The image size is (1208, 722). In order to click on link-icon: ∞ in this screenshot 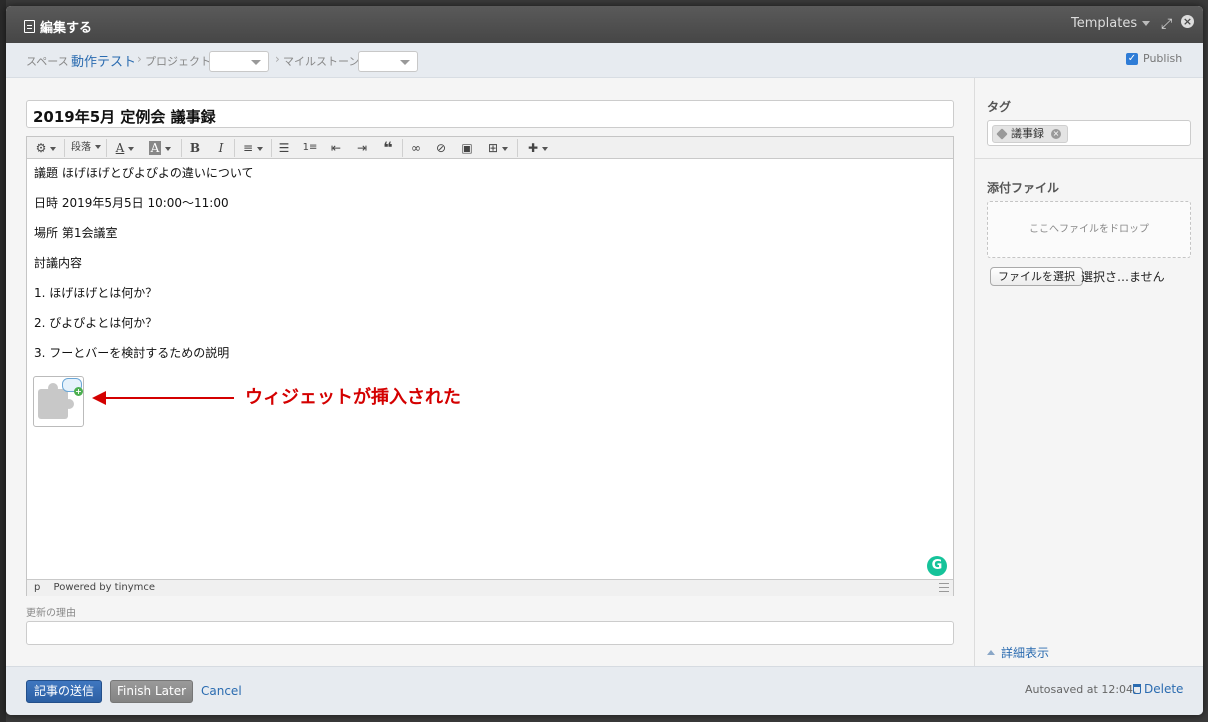, I will do `click(416, 148)`.